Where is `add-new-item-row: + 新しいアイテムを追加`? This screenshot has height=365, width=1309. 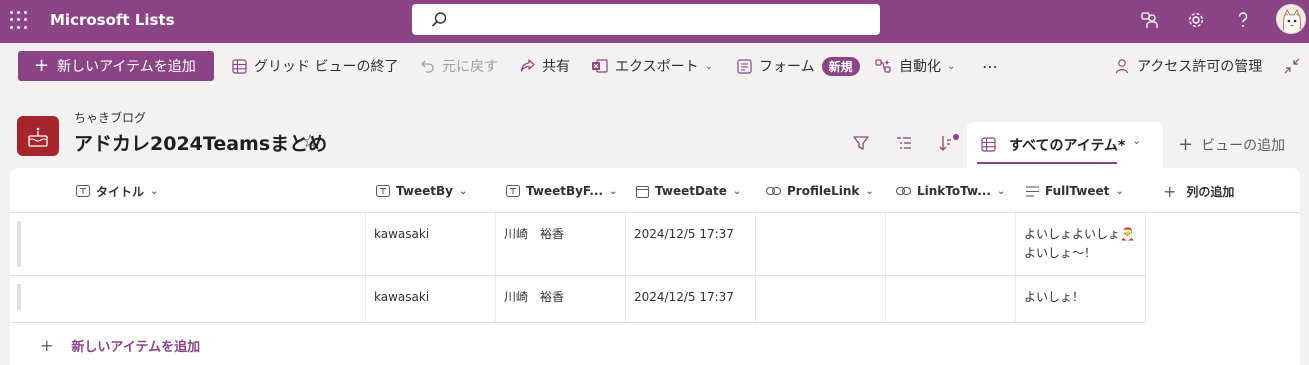
add-new-item-row: + 新しいアイテムを追加 is located at coordinates (120, 345).